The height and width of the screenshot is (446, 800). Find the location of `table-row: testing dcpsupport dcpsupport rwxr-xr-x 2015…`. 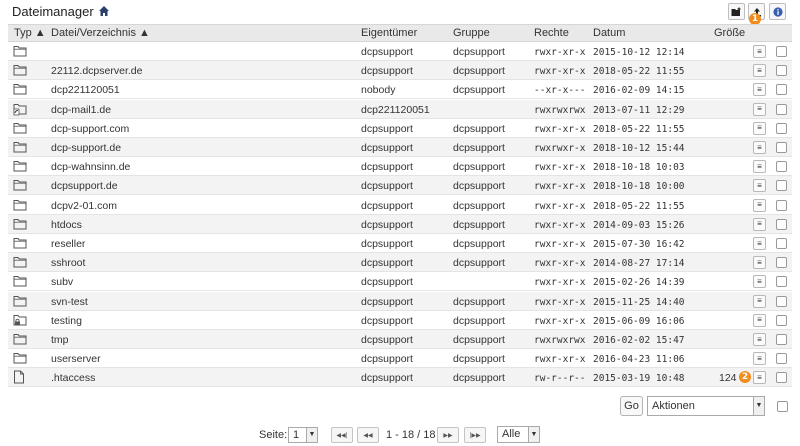

table-row: testing dcpsupport dcpsupport rwxr-xr-x 2015… is located at coordinates (400, 320).